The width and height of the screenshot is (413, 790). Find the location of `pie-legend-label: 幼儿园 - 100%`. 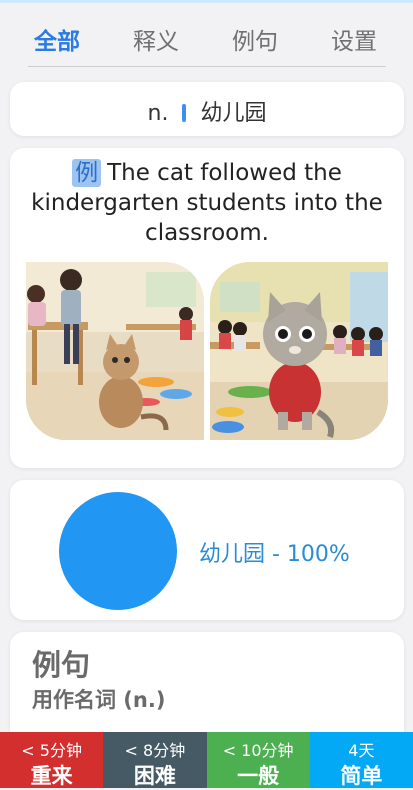

pie-legend-label: 幼儿园 - 100% is located at coordinates (274, 554).